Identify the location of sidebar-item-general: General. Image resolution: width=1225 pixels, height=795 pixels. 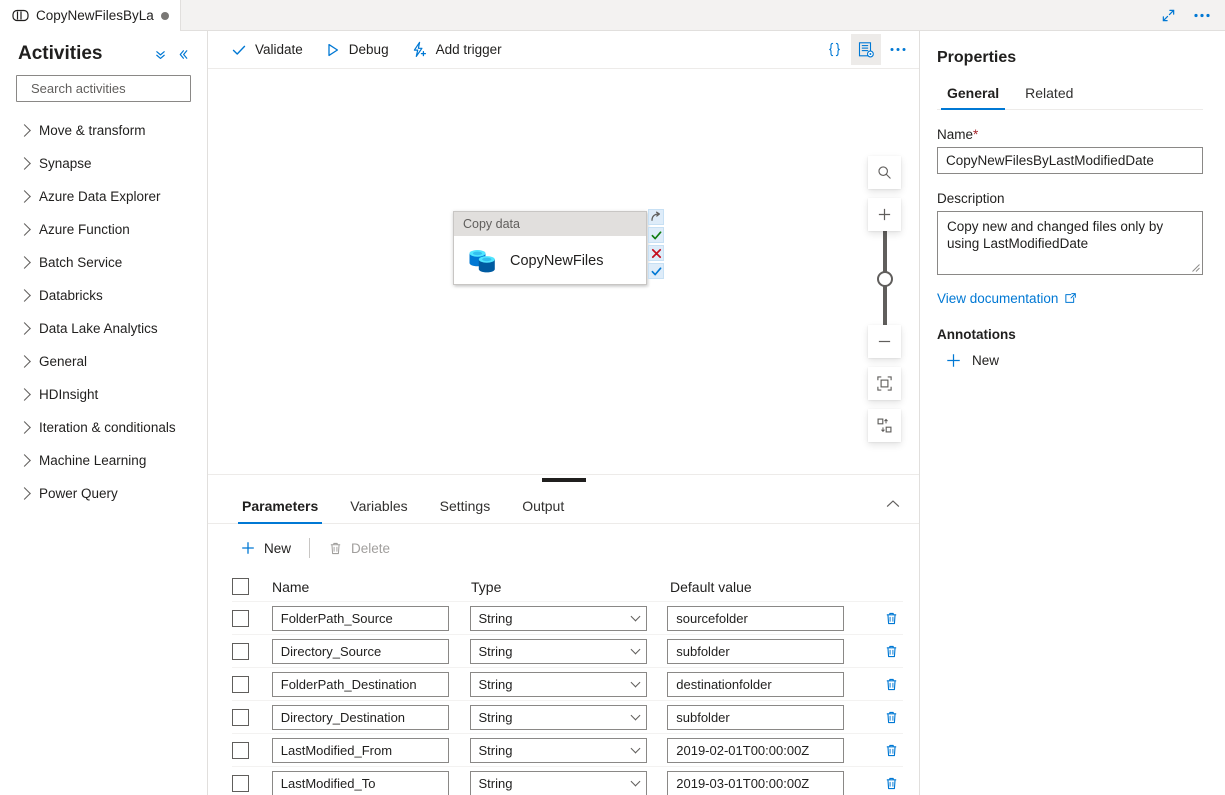
(103, 361).